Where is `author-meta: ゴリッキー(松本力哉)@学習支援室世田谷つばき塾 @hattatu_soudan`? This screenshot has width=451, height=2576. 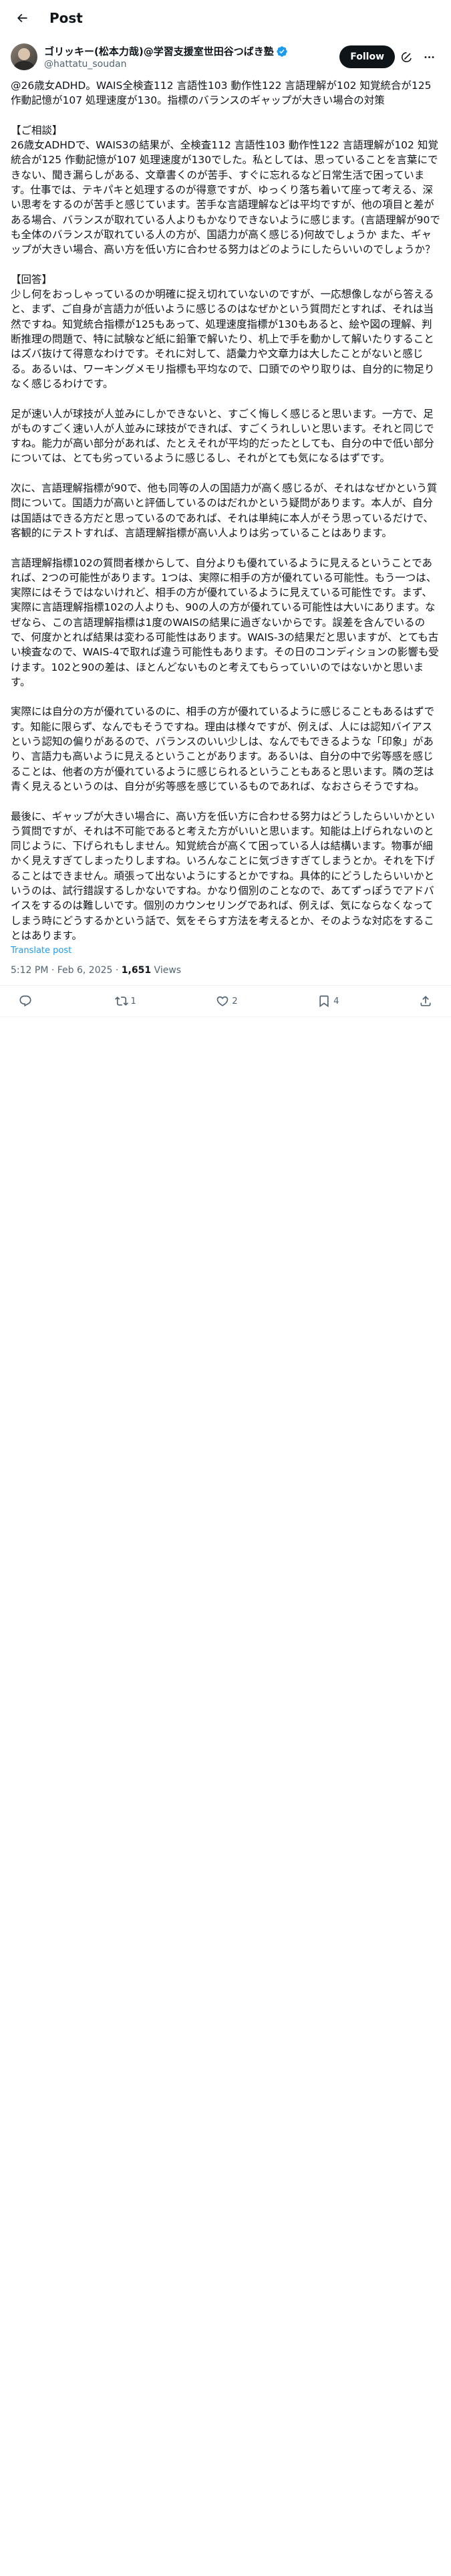 author-meta: ゴリッキー(松本力哉)@学習支援室世田谷つばき塾 @hattatu_soudan is located at coordinates (189, 57).